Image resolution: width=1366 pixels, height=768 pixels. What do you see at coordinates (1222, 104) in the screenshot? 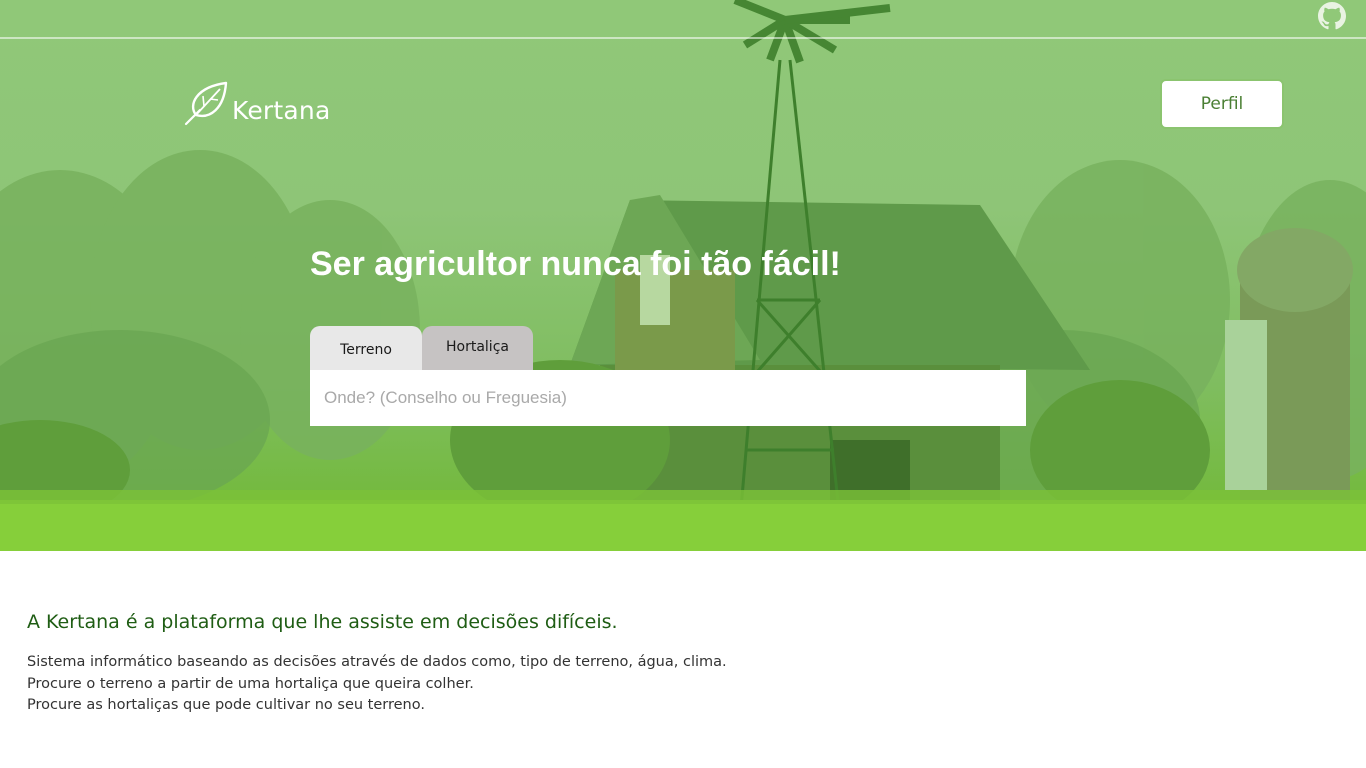
I see `profile-button: Perfil` at bounding box center [1222, 104].